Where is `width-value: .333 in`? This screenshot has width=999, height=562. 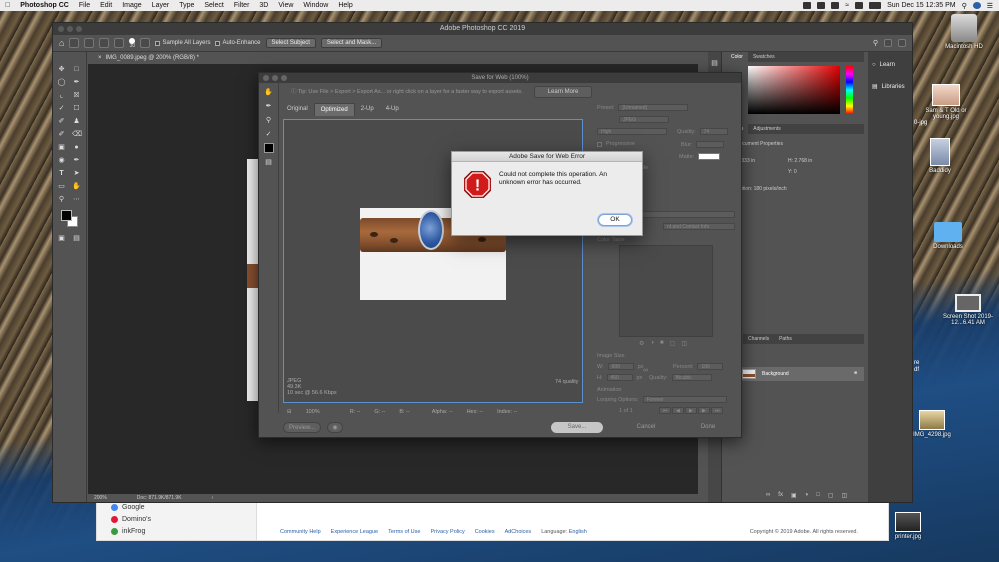
width-value: .333 in is located at coordinates (747, 161).